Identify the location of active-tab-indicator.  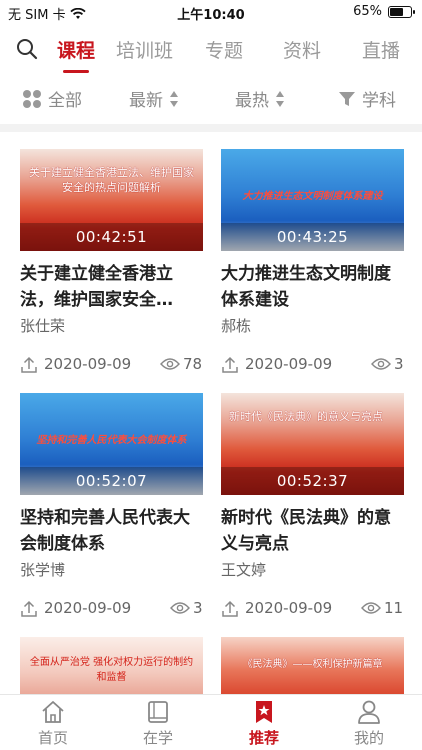
(76, 71).